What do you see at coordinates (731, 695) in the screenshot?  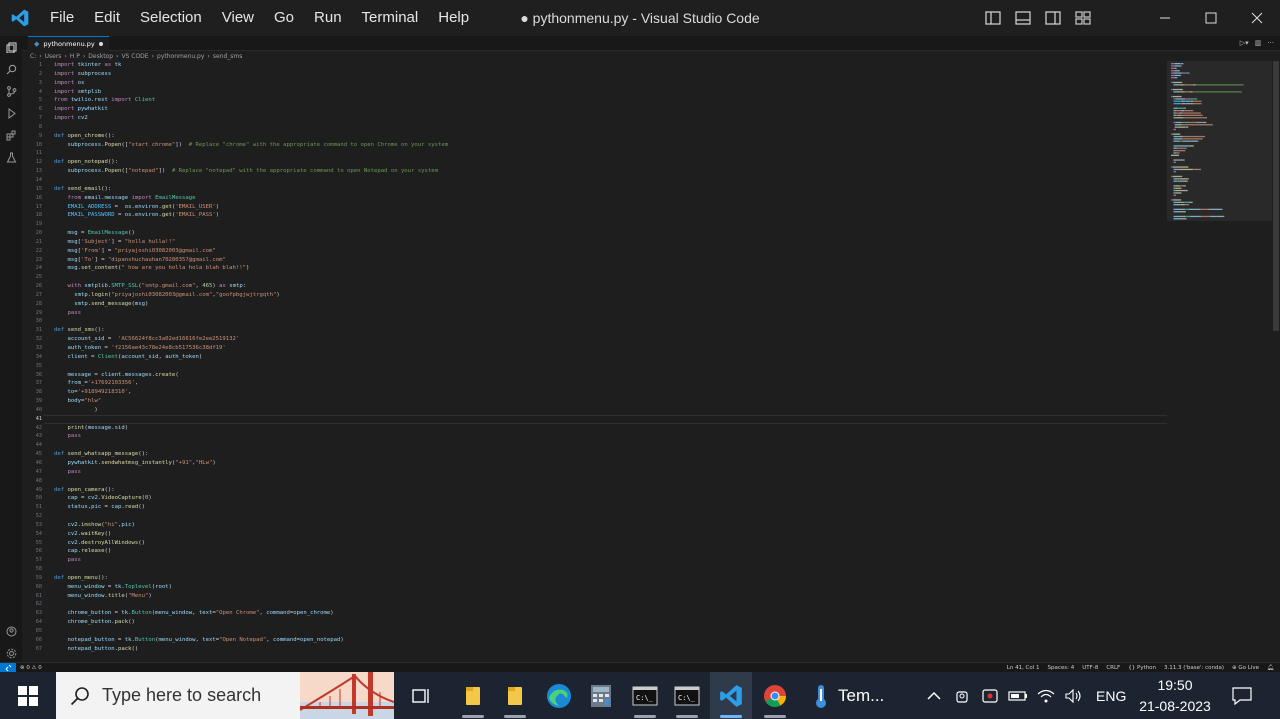 I see `vscode-taskbar-icon` at bounding box center [731, 695].